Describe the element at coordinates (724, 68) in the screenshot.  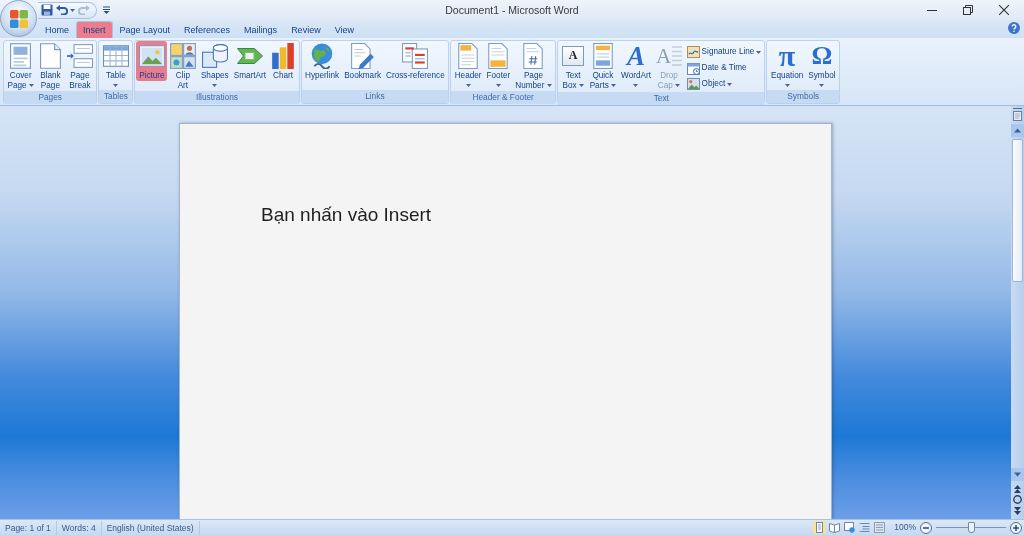
I see `ribbon-button: Date & Time` at that location.